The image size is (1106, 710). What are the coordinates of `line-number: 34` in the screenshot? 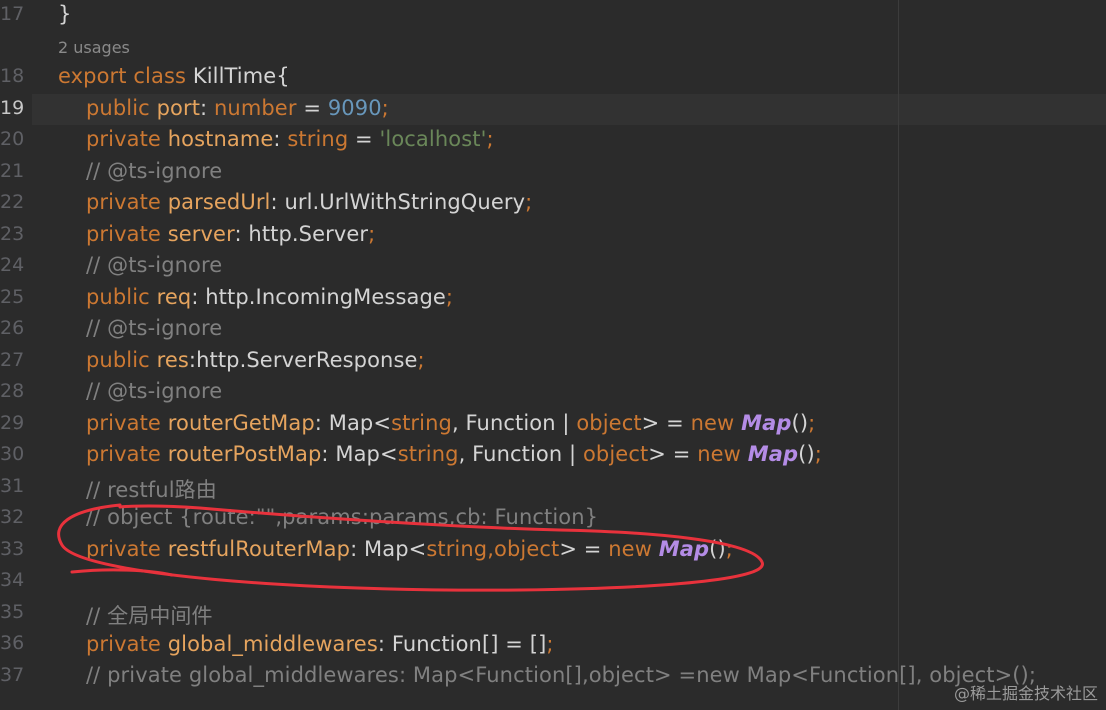 It's located at (12, 580).